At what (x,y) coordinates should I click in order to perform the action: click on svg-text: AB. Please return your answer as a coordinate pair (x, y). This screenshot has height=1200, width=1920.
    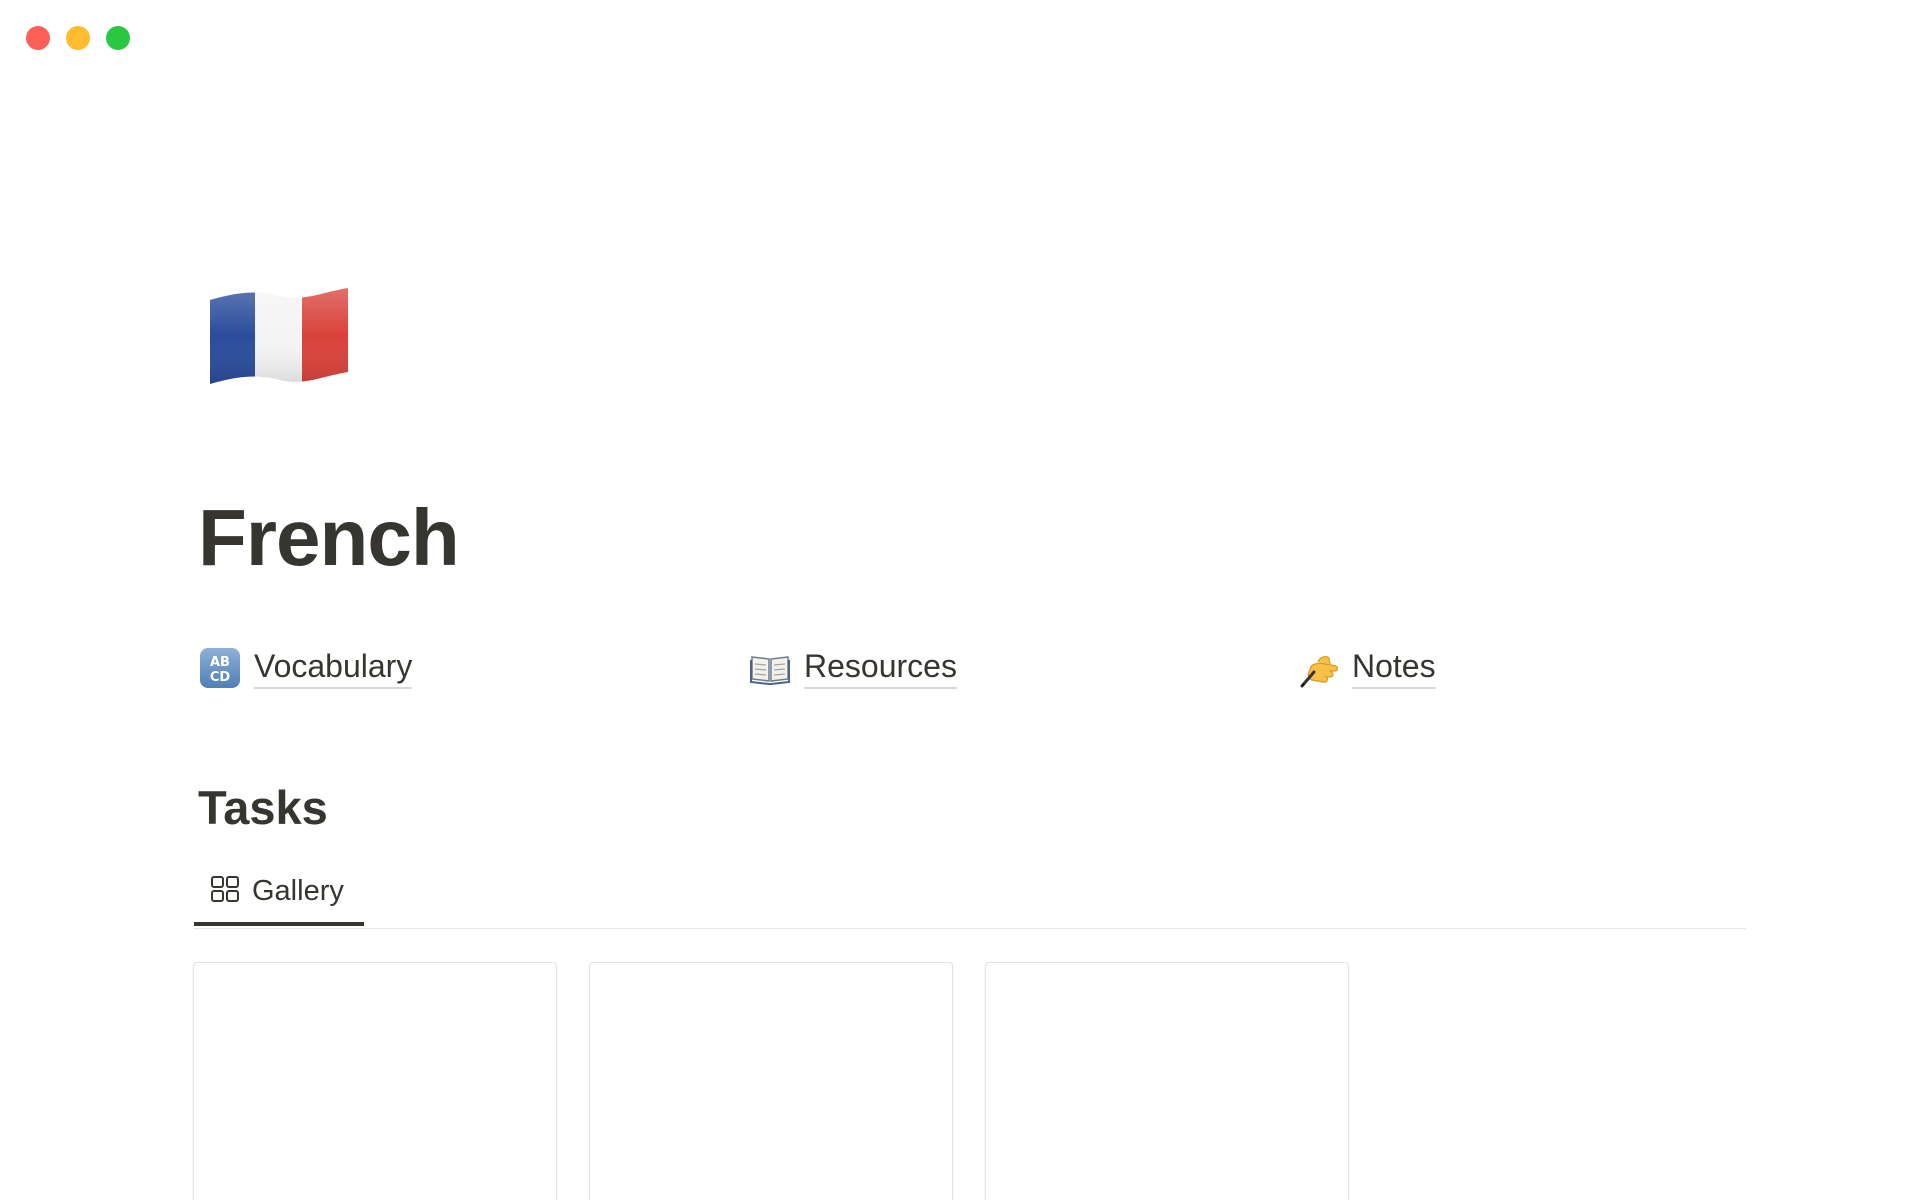
    Looking at the image, I should click on (220, 662).